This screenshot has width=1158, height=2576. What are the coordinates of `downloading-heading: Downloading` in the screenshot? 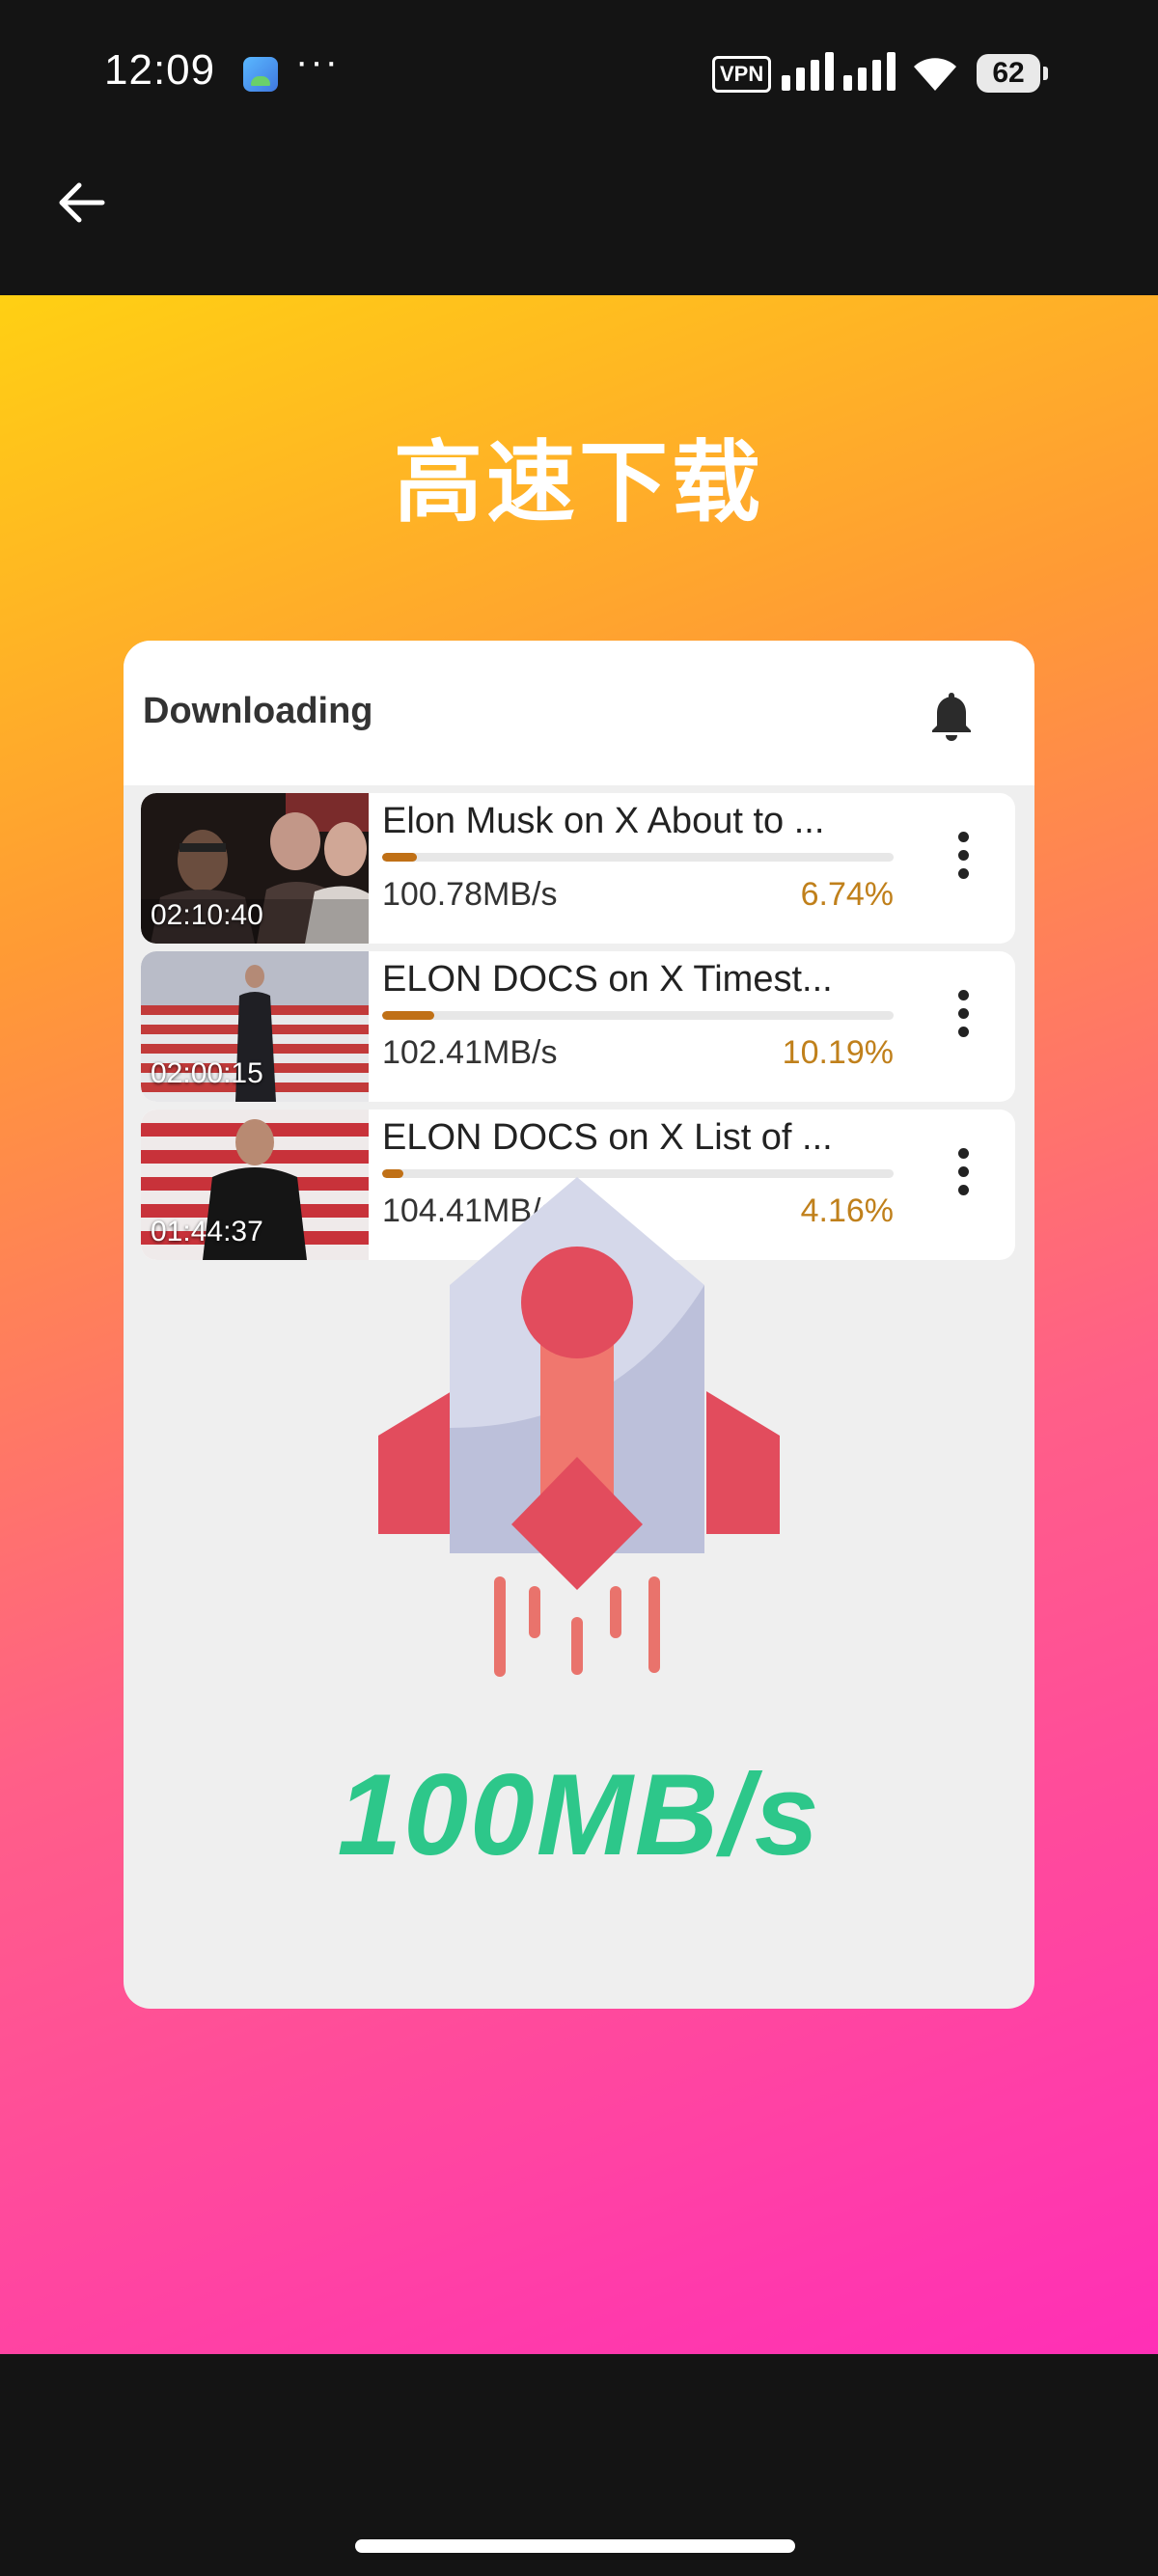 It's located at (258, 711).